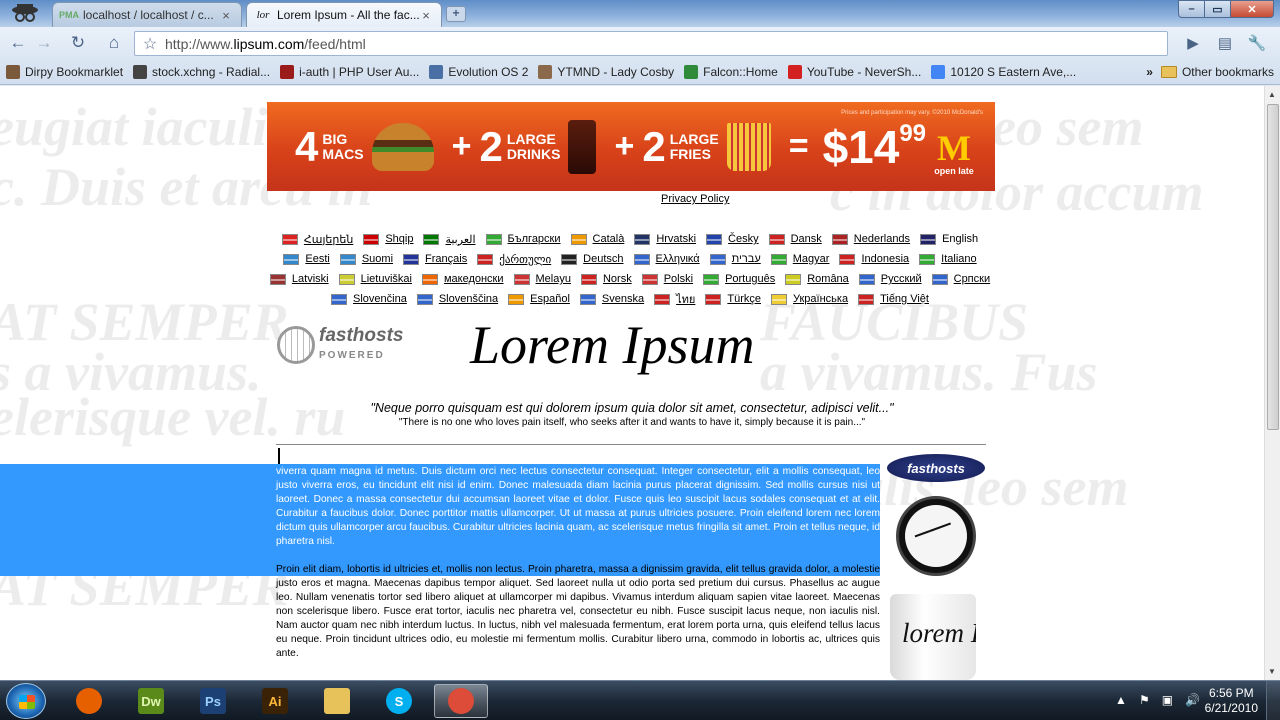  What do you see at coordinates (960, 279) in the screenshot?
I see `language-link: Српски` at bounding box center [960, 279].